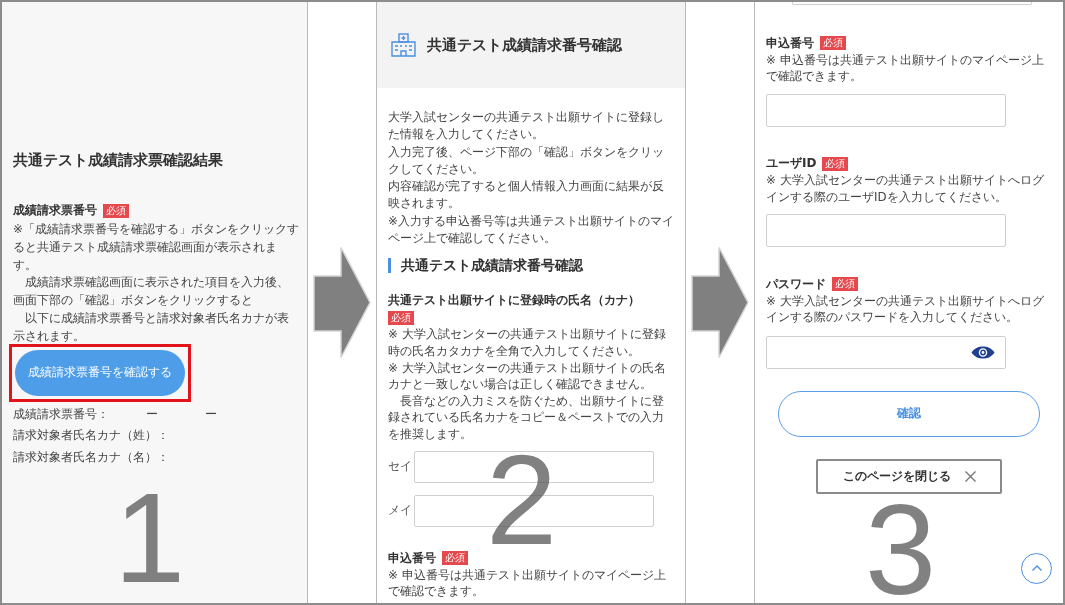 Image resolution: width=1065 pixels, height=605 pixels. I want to click on page-title: 共通テスト成績請求番号確認, so click(524, 45).